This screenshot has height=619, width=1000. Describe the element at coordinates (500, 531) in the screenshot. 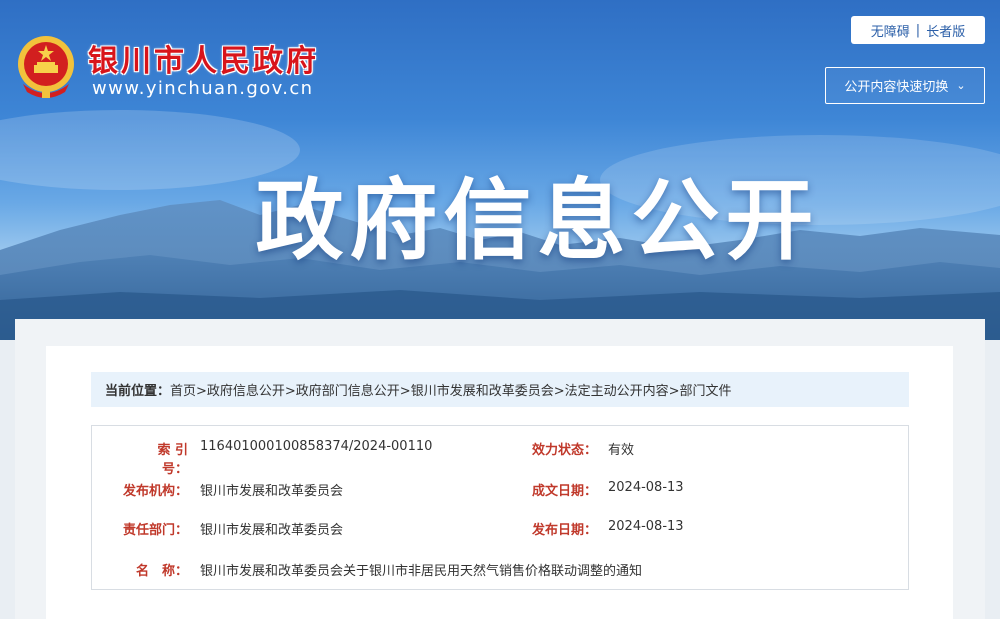

I see `info-row-department: 责任部门： 银川市发展和改革委员会 发布日期： 2024-08-13` at that location.